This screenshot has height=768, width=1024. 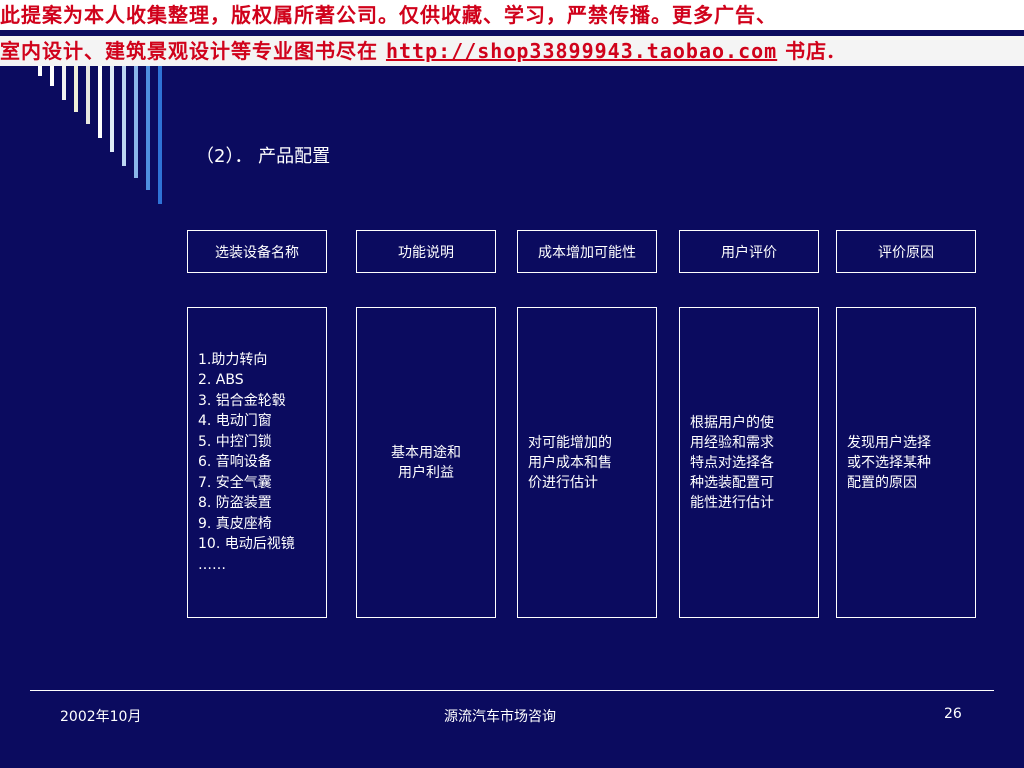 I want to click on cost-desc-text: 对可能增加的 用户成本和售 价进行估计, so click(x=587, y=463).